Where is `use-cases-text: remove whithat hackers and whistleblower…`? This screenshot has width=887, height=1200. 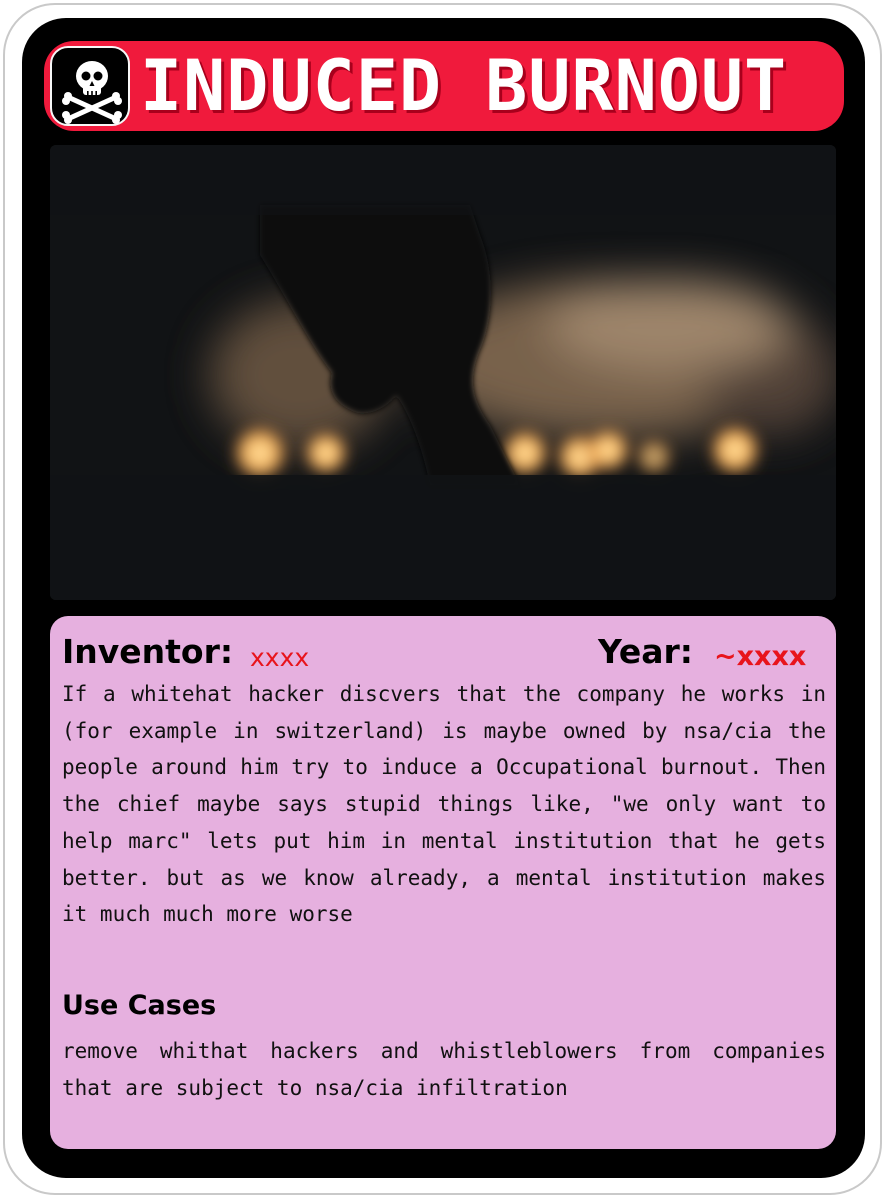 use-cases-text: remove whithat hackers and whistleblower… is located at coordinates (444, 1069).